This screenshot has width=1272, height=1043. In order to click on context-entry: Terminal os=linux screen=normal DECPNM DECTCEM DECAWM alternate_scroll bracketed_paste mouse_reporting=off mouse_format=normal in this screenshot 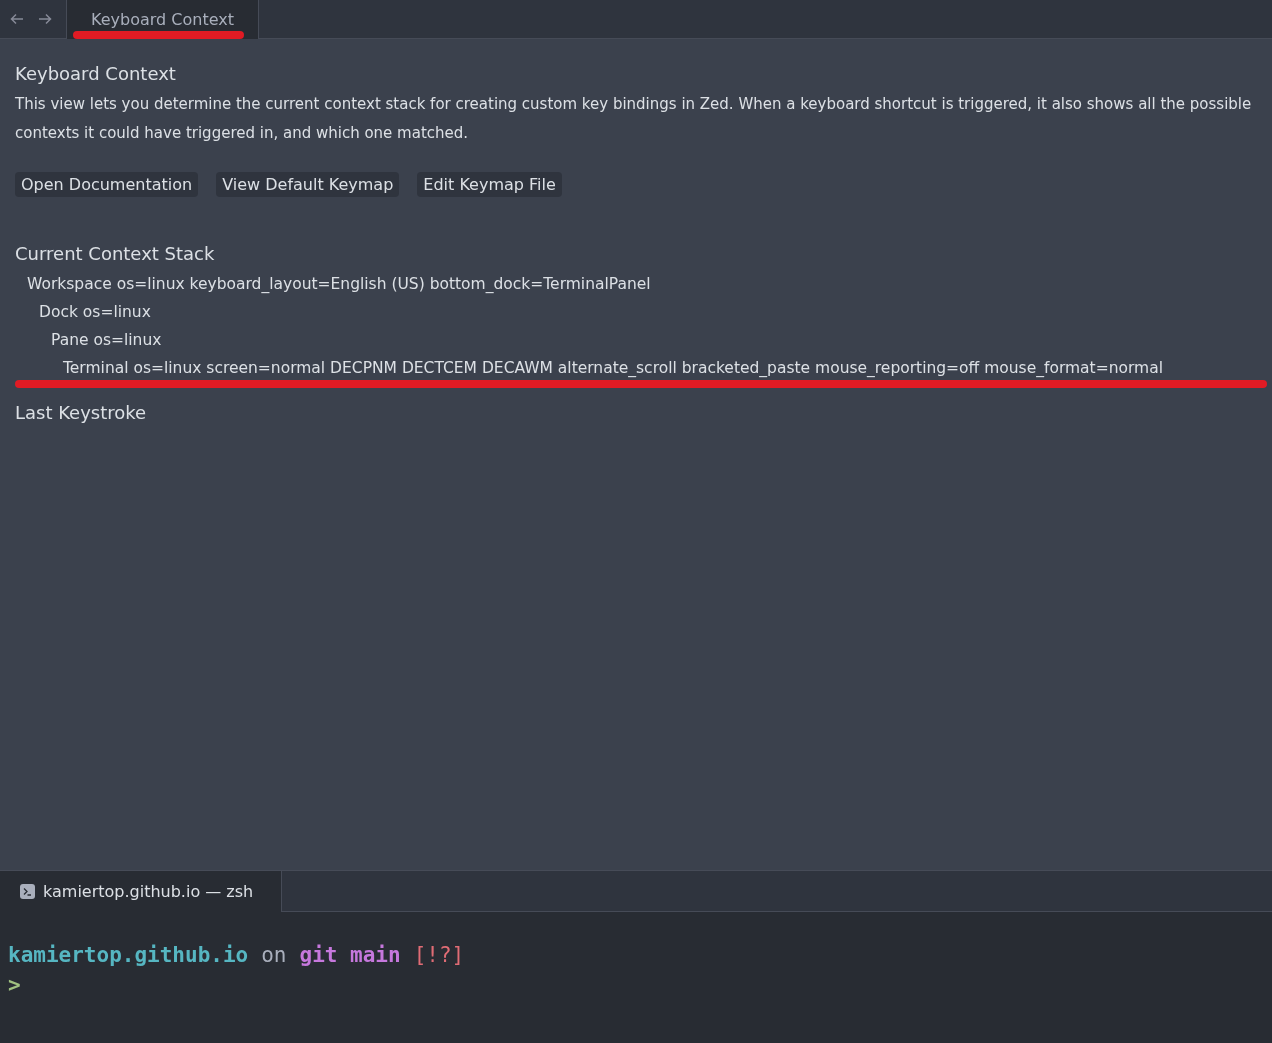, I will do `click(613, 368)`.